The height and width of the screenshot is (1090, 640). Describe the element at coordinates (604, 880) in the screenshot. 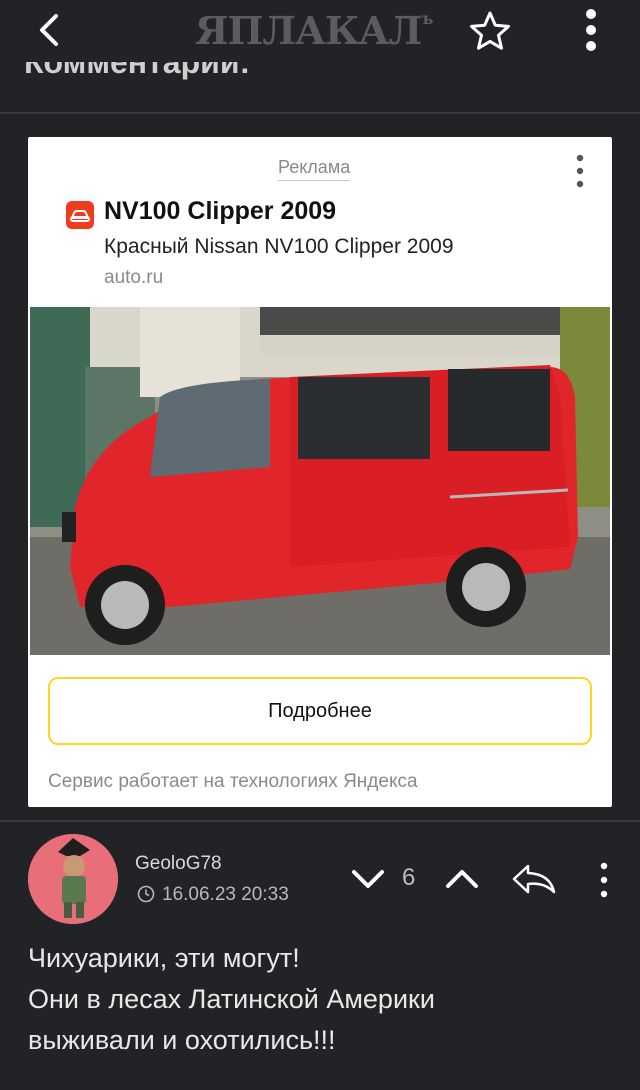

I see `comment-menu-icon` at that location.